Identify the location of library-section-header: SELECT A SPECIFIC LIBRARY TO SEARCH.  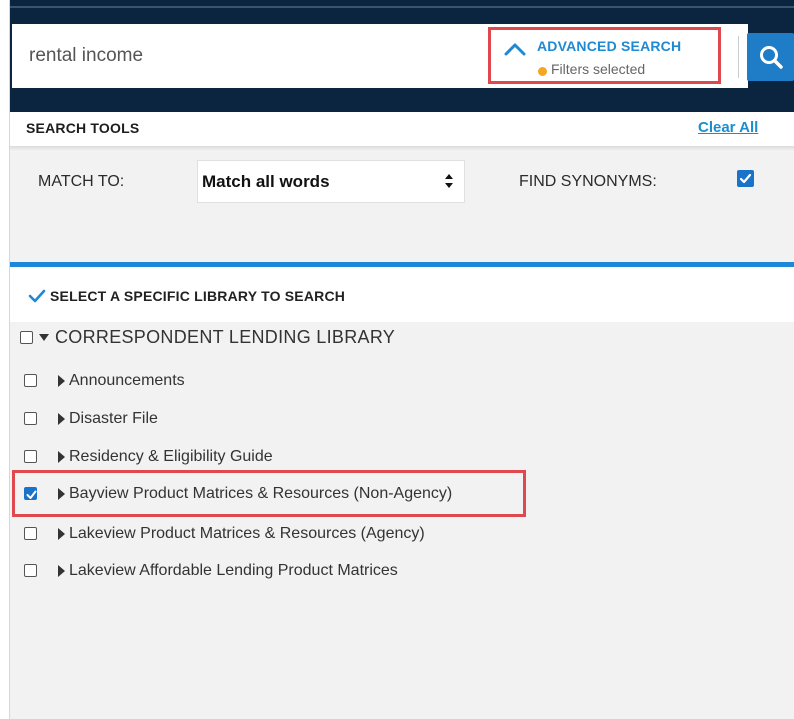
(402, 294).